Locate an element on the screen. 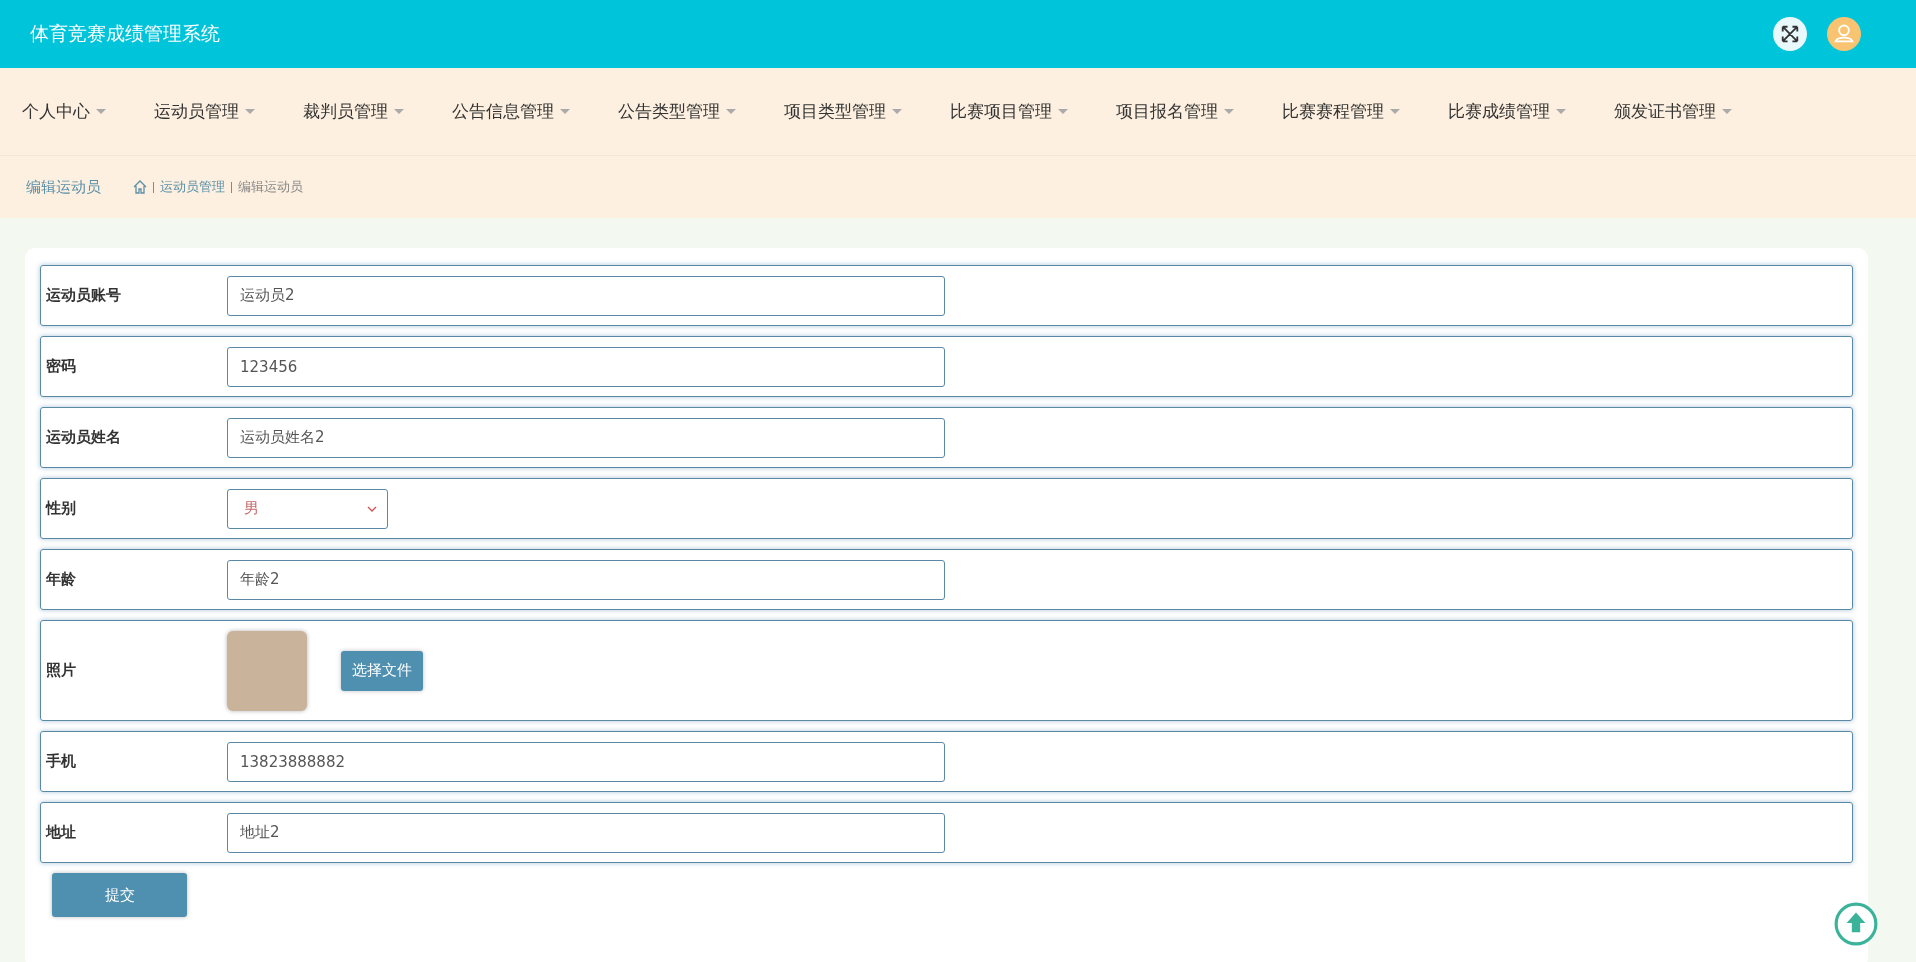 The height and width of the screenshot is (962, 1916). nav-menu-item: 颁发证书管理 is located at coordinates (1673, 111).